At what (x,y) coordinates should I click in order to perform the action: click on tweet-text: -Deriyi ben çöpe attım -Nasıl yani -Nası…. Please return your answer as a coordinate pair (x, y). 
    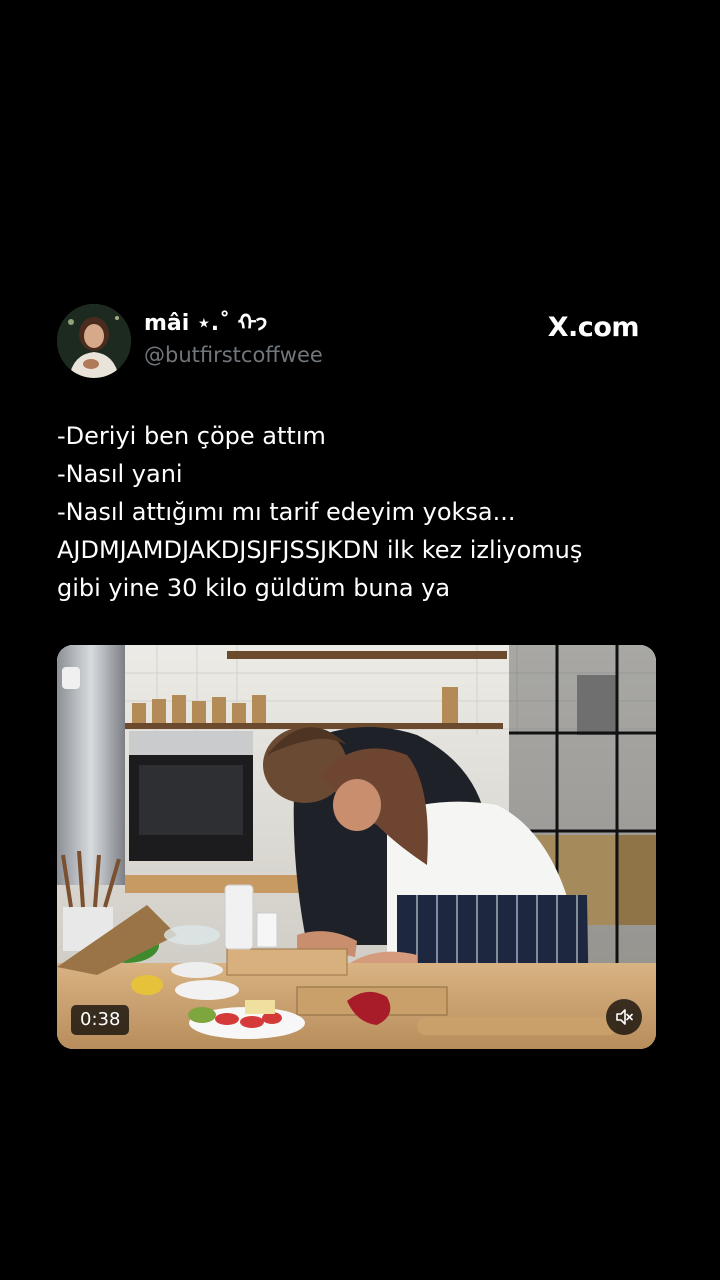
    Looking at the image, I should click on (357, 512).